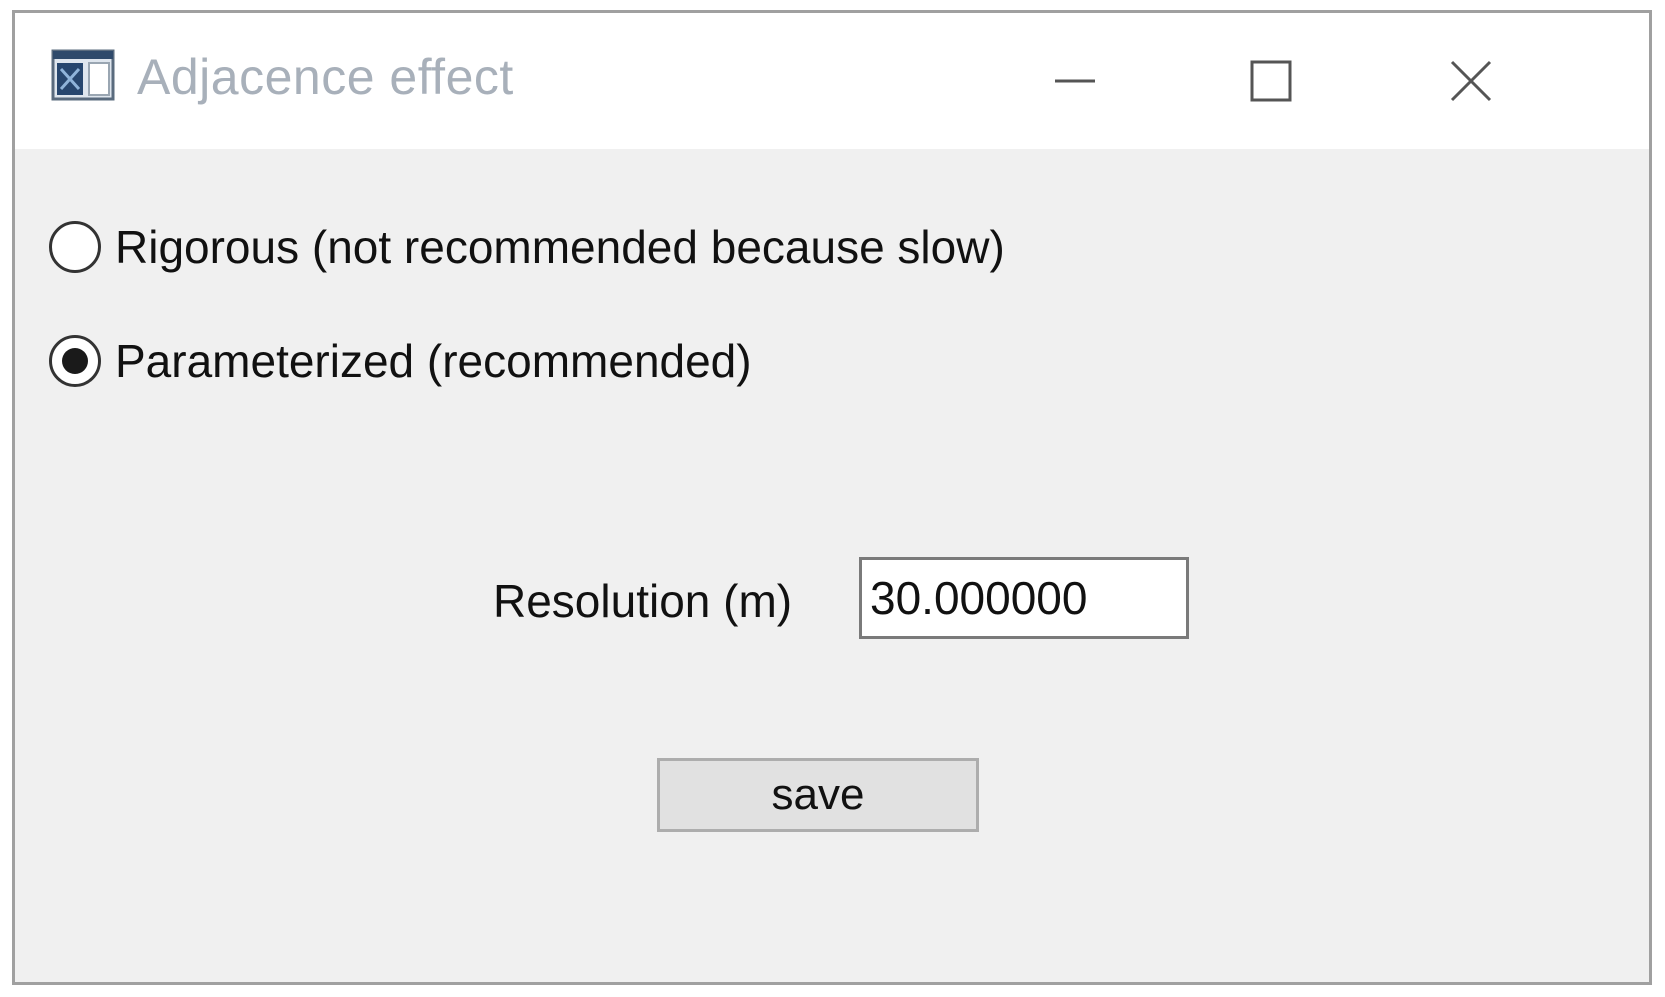  Describe the element at coordinates (643, 601) in the screenshot. I see `resolution-label: Resolution (m)` at that location.